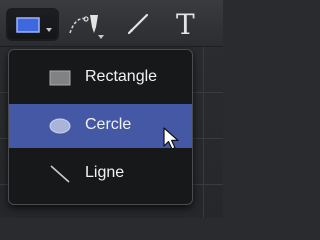 Image resolution: width=320 pixels, height=240 pixels. I want to click on pen-icon, so click(85, 26).